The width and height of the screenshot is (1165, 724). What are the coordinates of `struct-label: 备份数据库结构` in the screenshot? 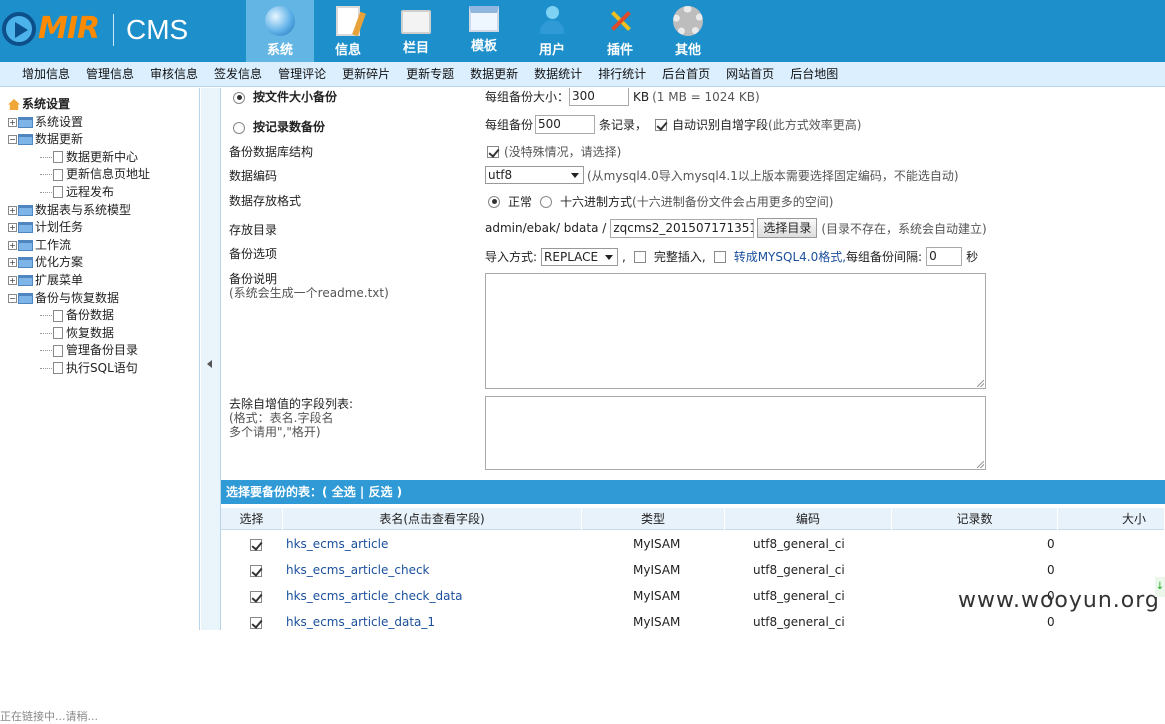 It's located at (271, 152).